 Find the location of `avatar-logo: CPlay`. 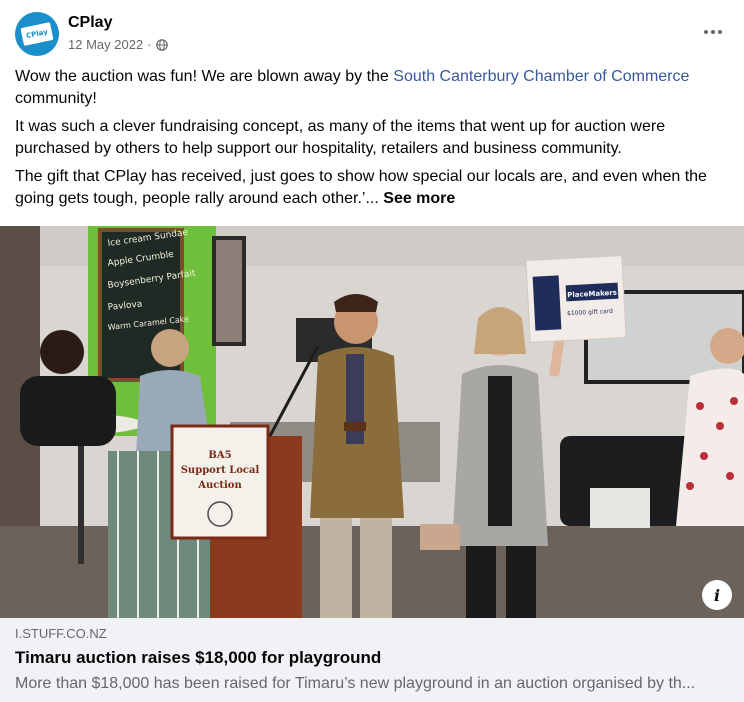

avatar-logo: CPlay is located at coordinates (37, 34).